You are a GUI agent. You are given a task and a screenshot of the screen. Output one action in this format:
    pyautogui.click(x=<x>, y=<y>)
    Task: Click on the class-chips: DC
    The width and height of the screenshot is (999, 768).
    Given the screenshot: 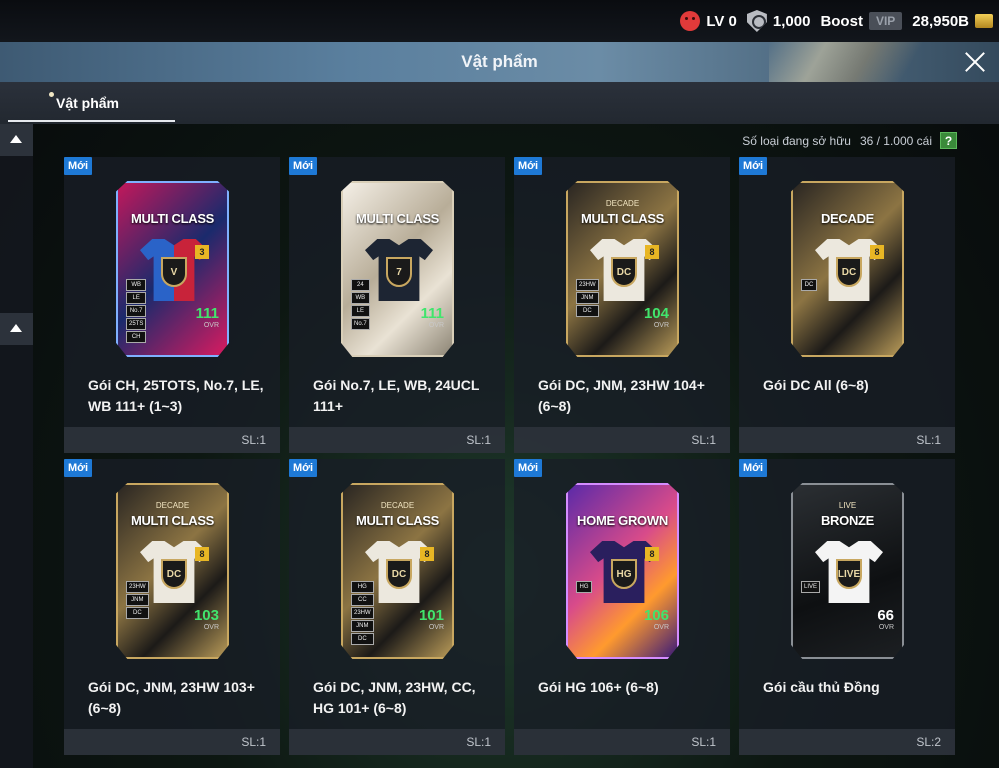 What is the action you would take?
    pyautogui.click(x=809, y=285)
    